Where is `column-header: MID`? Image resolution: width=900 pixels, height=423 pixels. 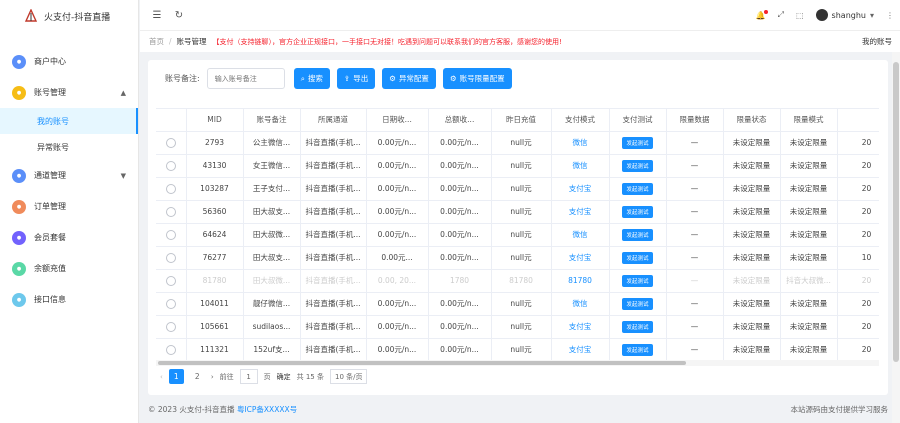
column-header: MID is located at coordinates (215, 120).